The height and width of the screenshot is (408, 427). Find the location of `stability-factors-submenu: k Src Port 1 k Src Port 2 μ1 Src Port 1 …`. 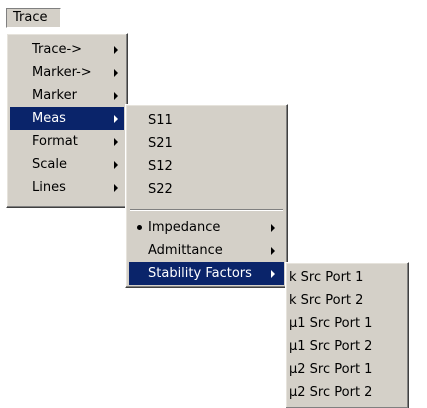

stability-factors-submenu: k Src Port 1 k Src Port 2 μ1 Src Port 1 … is located at coordinates (347, 335).